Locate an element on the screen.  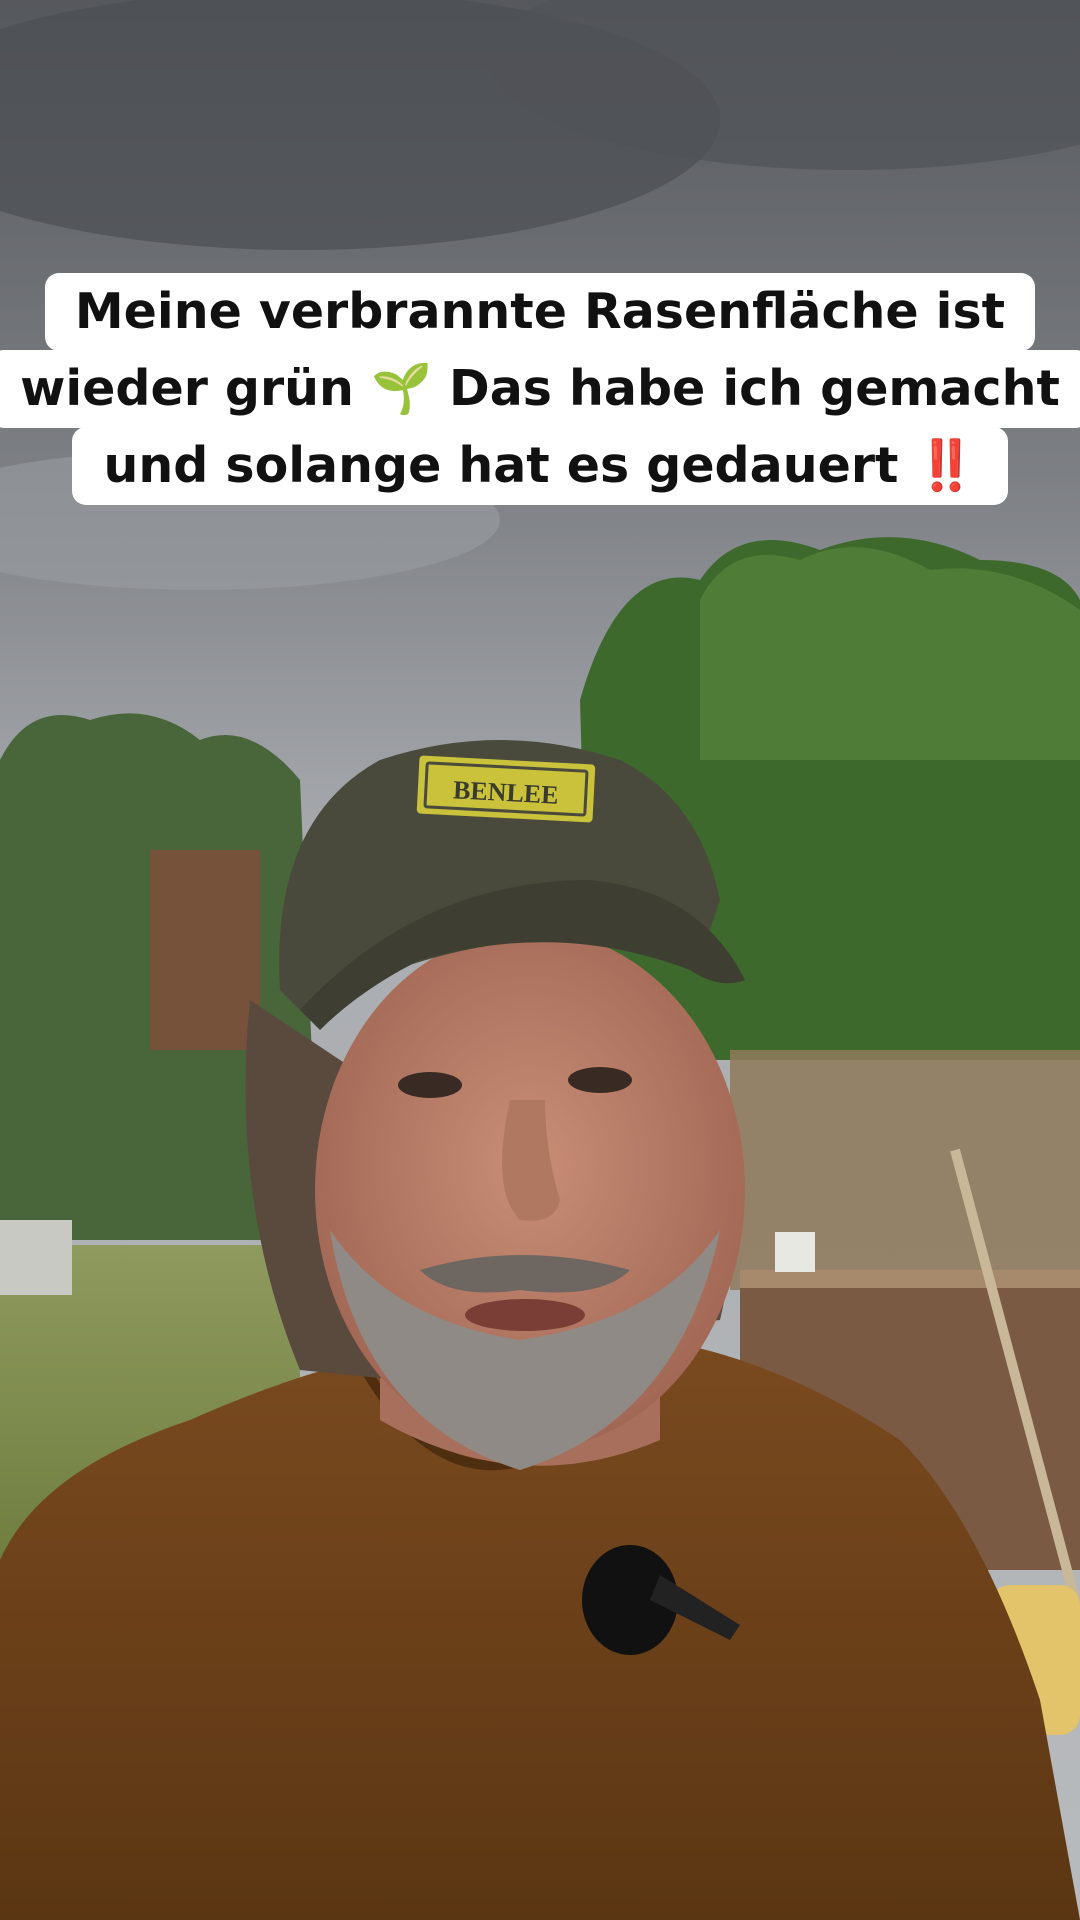
caption-line-3: und solange hat es gedauert ‼️ is located at coordinates (540, 466).